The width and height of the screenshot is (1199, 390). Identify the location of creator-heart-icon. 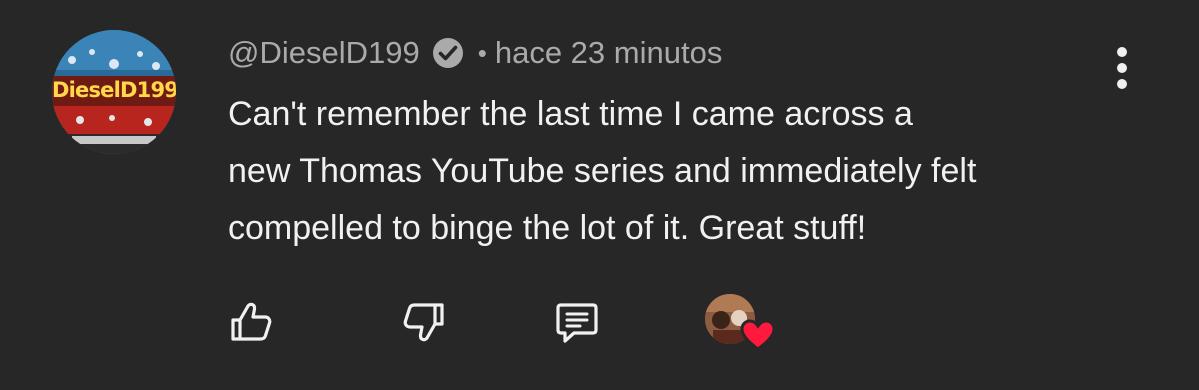
(758, 335).